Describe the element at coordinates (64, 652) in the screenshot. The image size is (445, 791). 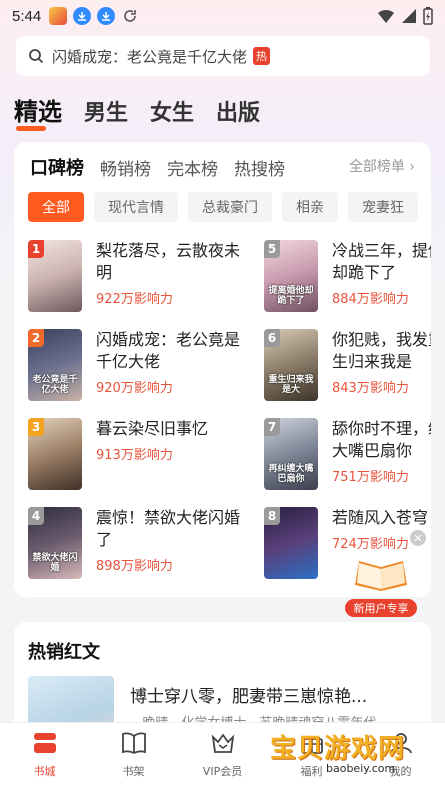
I see `section-title: 热销红文` at that location.